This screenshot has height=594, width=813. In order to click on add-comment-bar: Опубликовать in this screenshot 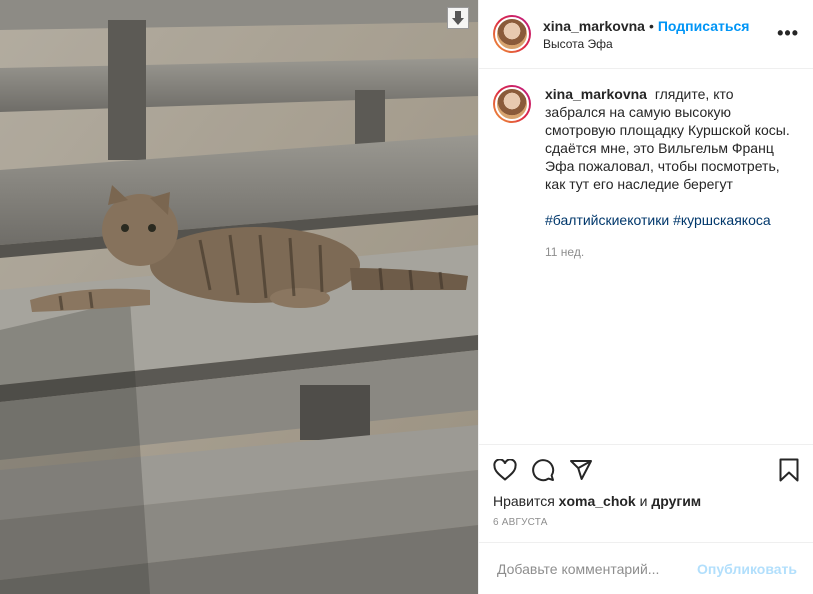, I will do `click(646, 568)`.